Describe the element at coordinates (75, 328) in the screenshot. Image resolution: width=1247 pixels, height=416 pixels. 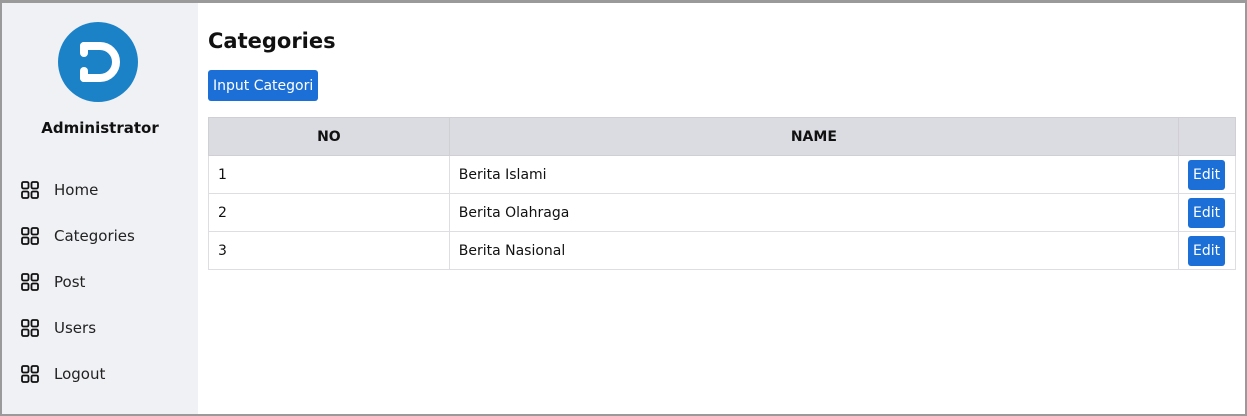
I see `sidebar-item-label: Users` at that location.